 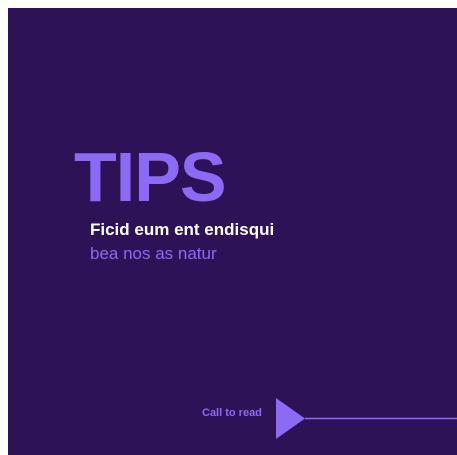 What do you see at coordinates (153, 253) in the screenshot?
I see `subtitle-line-2: bea nos as natur` at bounding box center [153, 253].